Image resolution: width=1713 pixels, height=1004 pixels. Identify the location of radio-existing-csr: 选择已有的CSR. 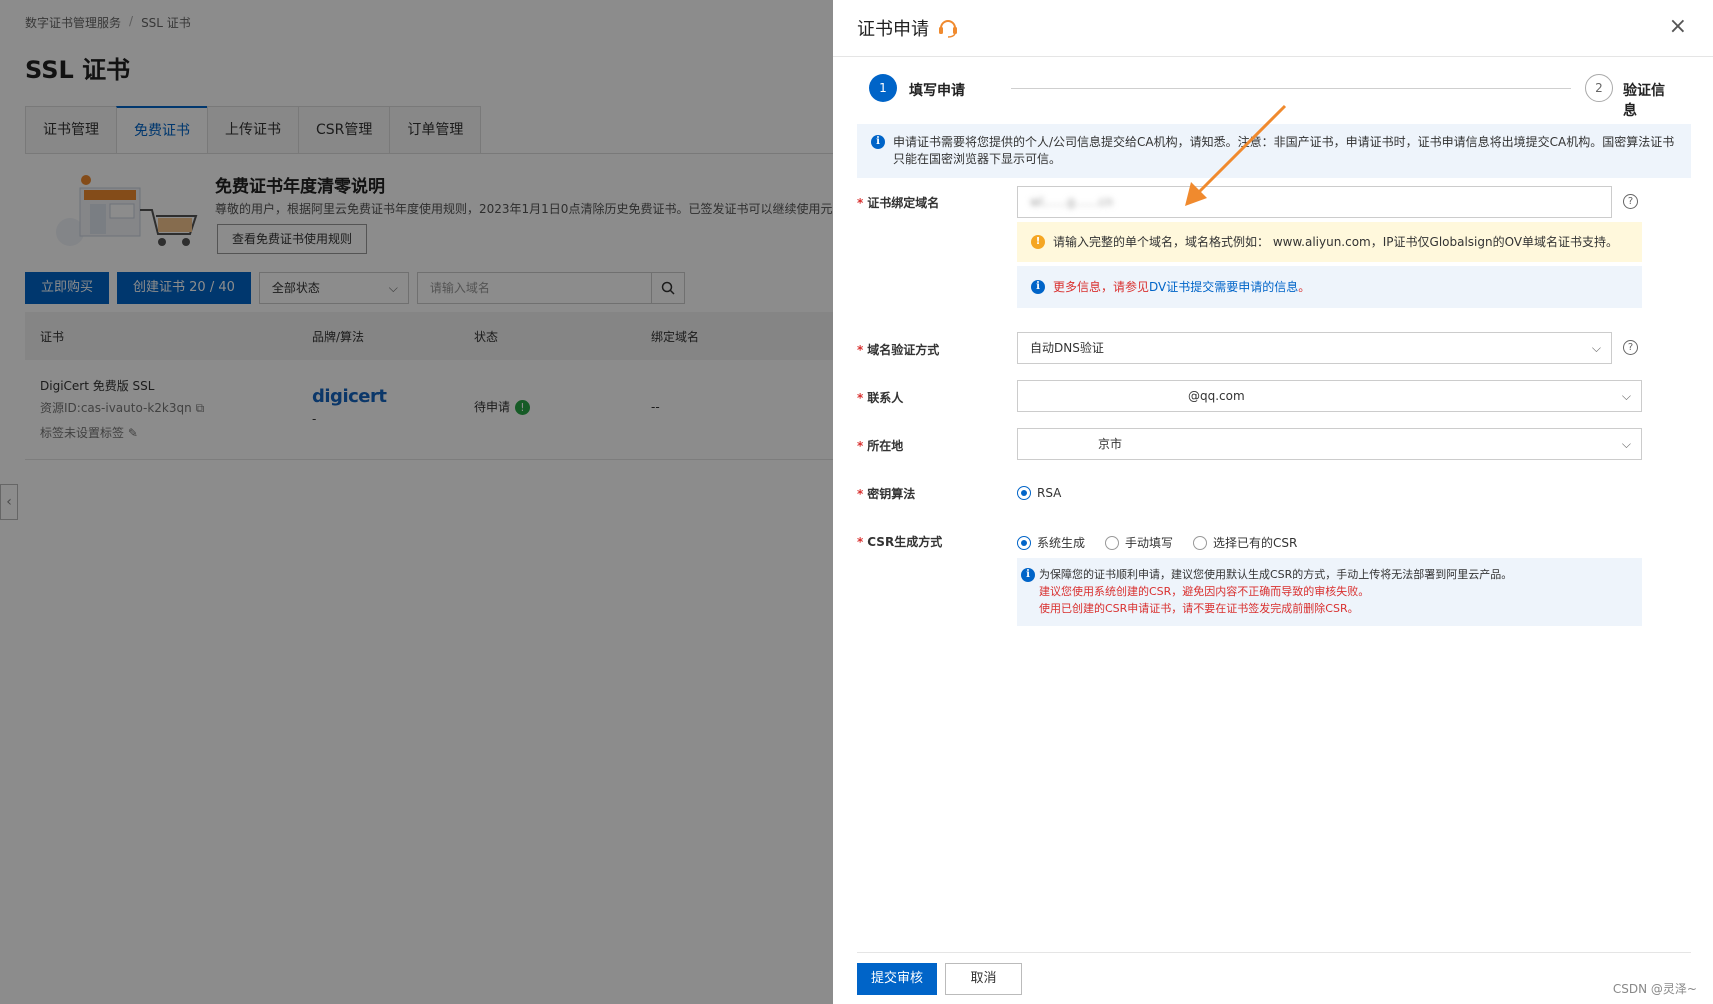
(1245, 542).